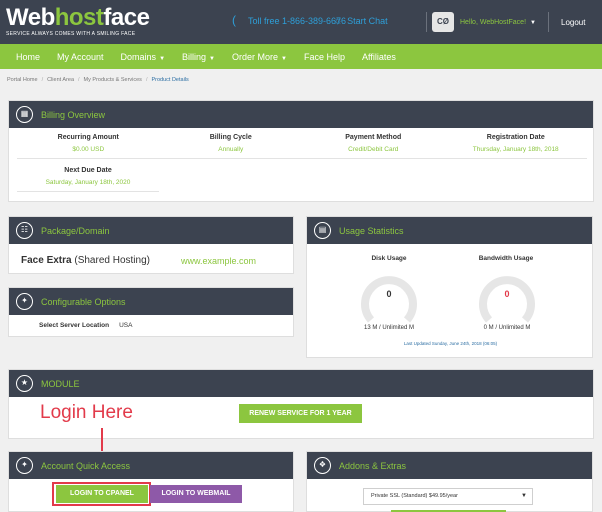 The height and width of the screenshot is (512, 602). Describe the element at coordinates (196, 494) in the screenshot. I see `login-to-webmail-button: LOGIN TO WEBMAIL` at that location.